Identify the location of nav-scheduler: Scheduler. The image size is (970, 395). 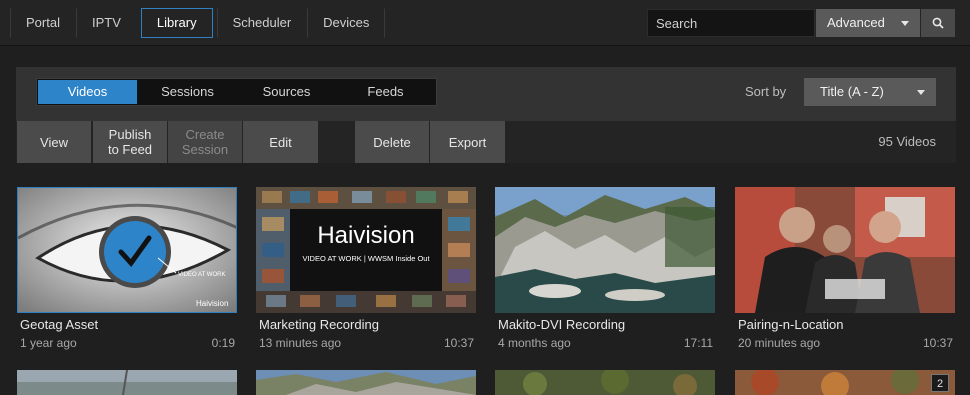
(262, 23).